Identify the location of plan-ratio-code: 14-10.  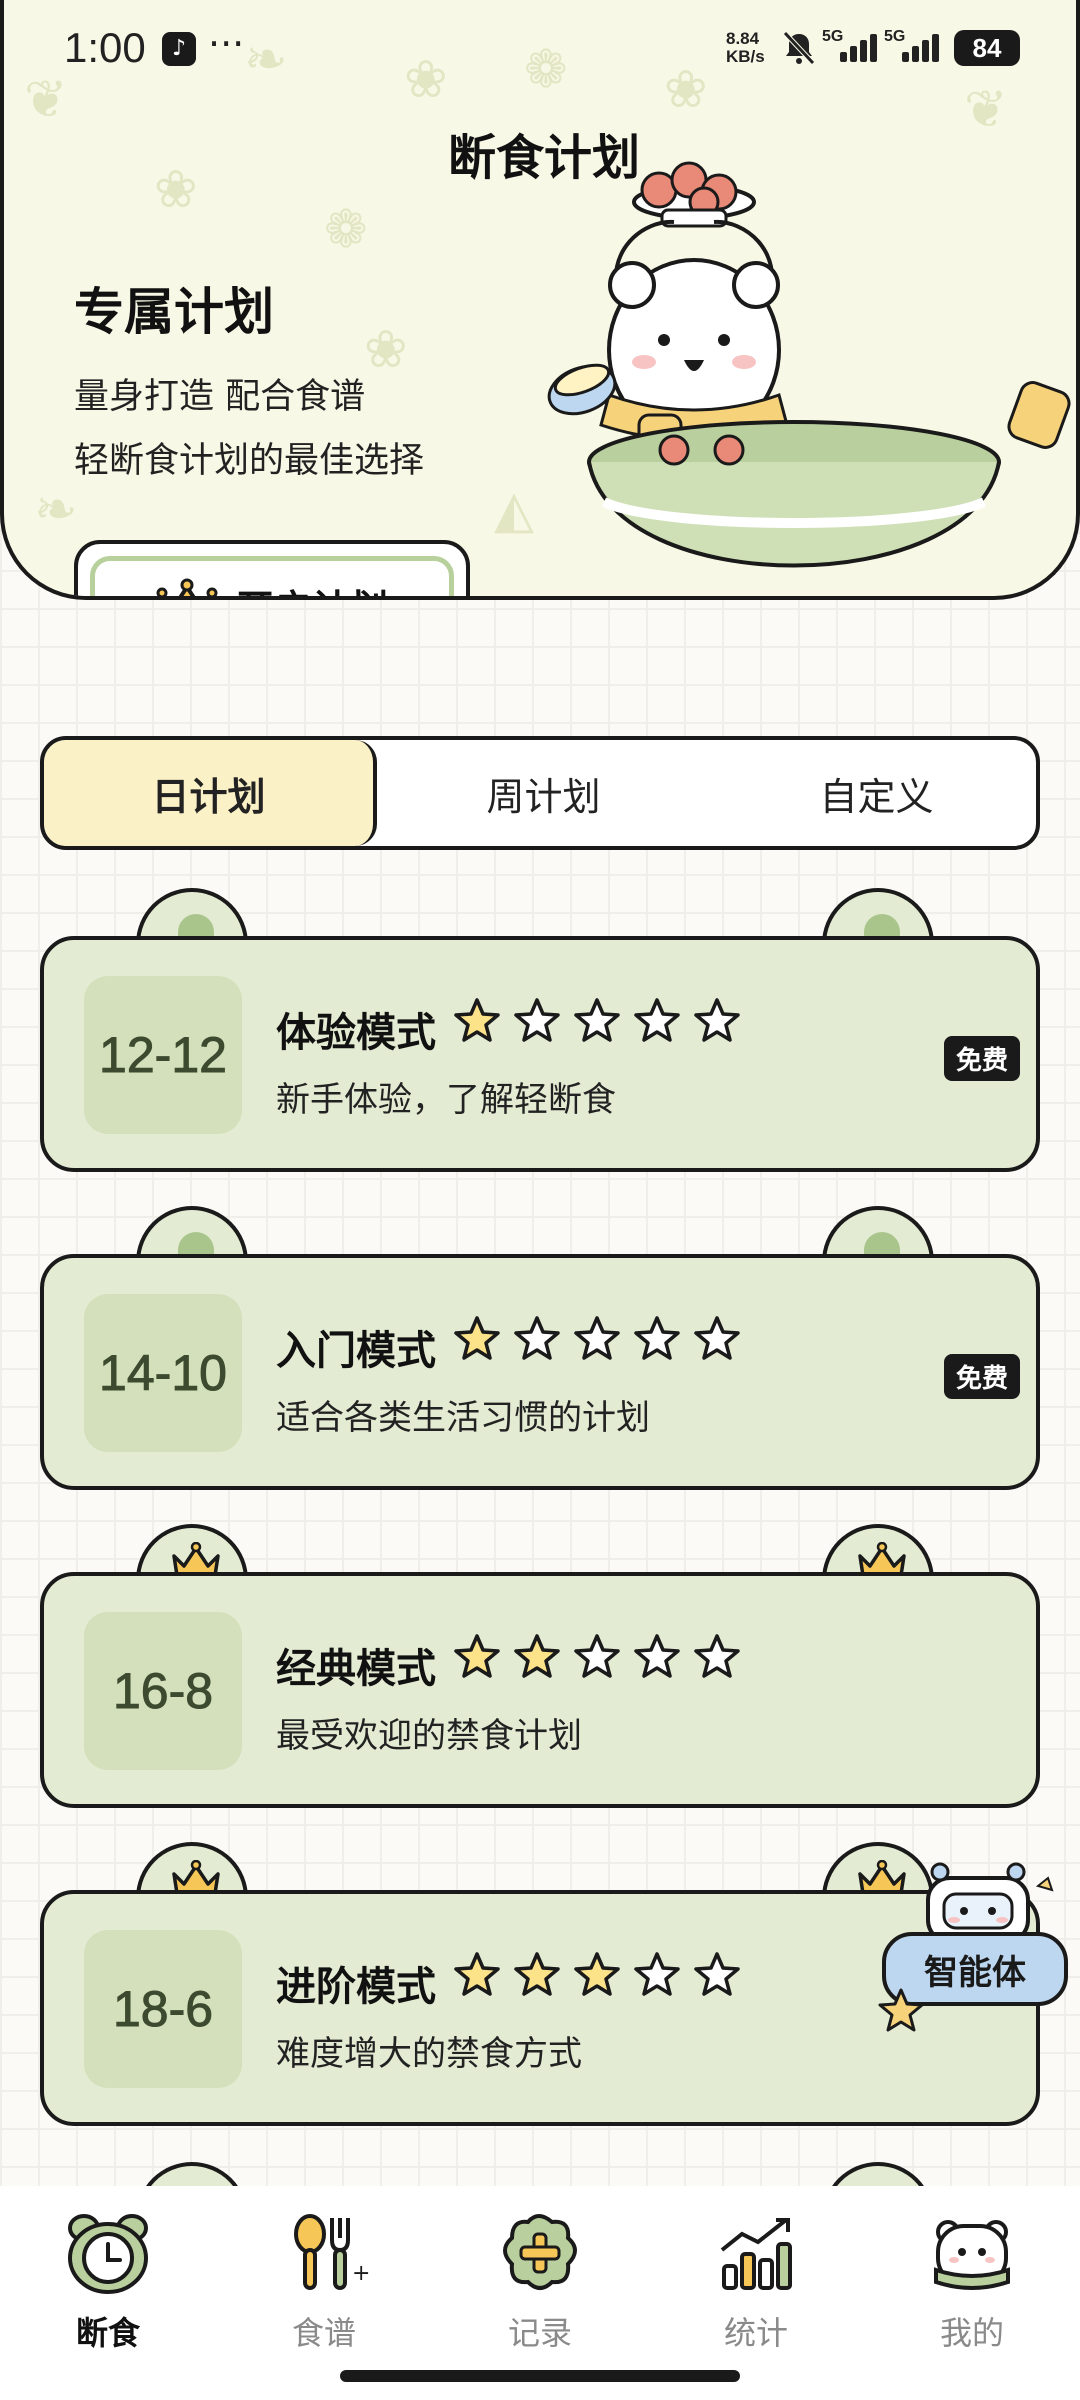
(163, 1373).